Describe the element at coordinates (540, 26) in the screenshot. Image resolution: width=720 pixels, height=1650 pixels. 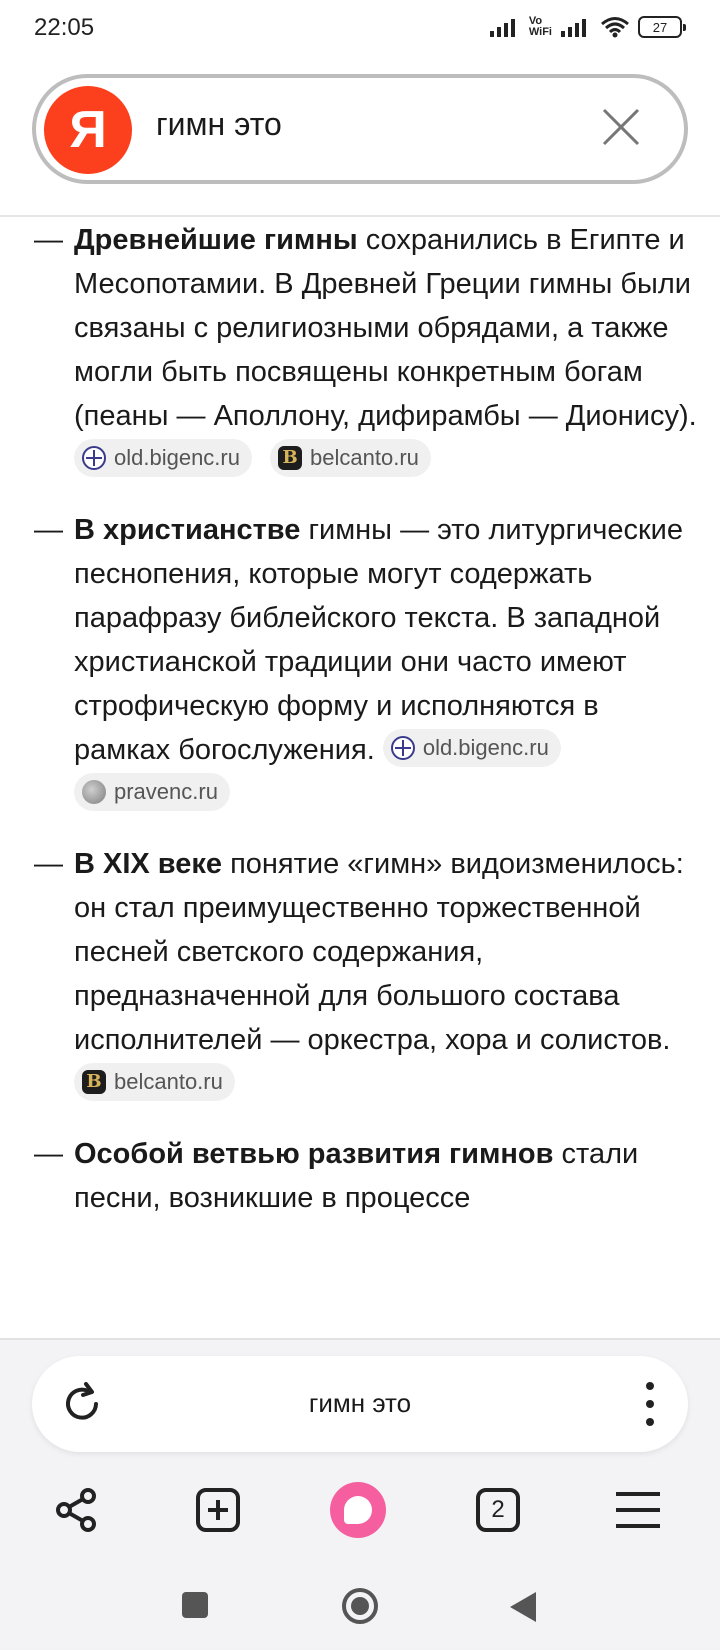
I see `vowifi-indicator: Vo WiFi` at that location.